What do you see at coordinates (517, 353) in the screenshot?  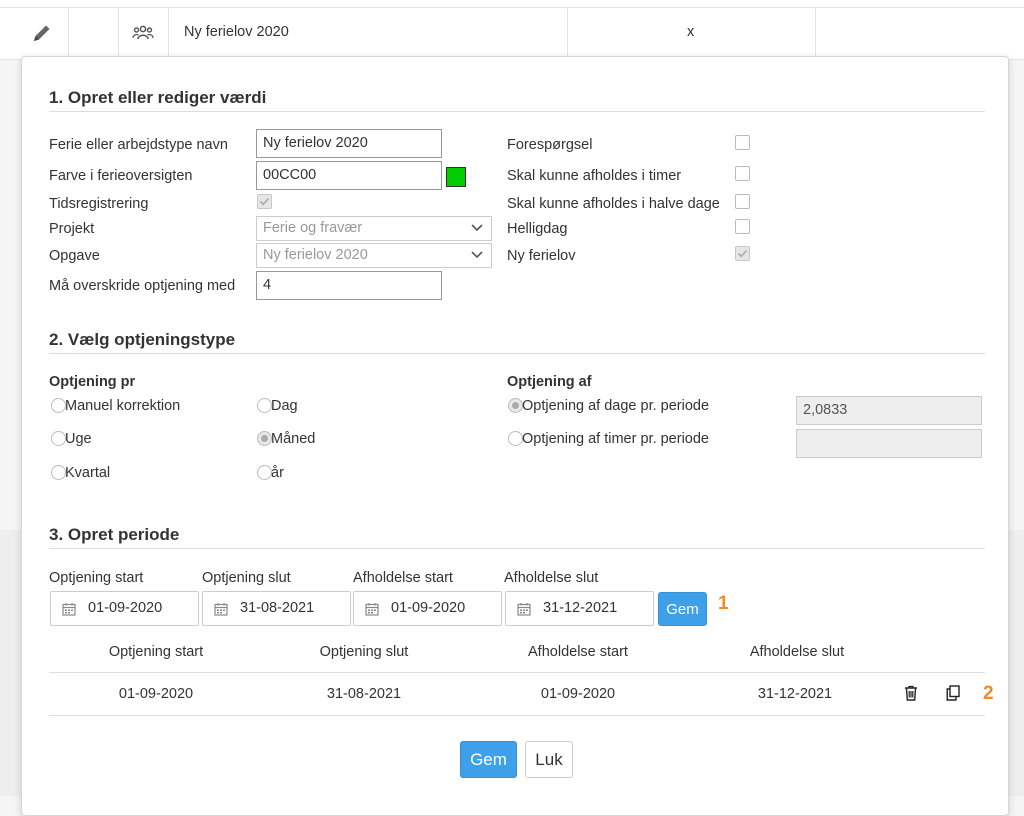 I see `section2-divider` at bounding box center [517, 353].